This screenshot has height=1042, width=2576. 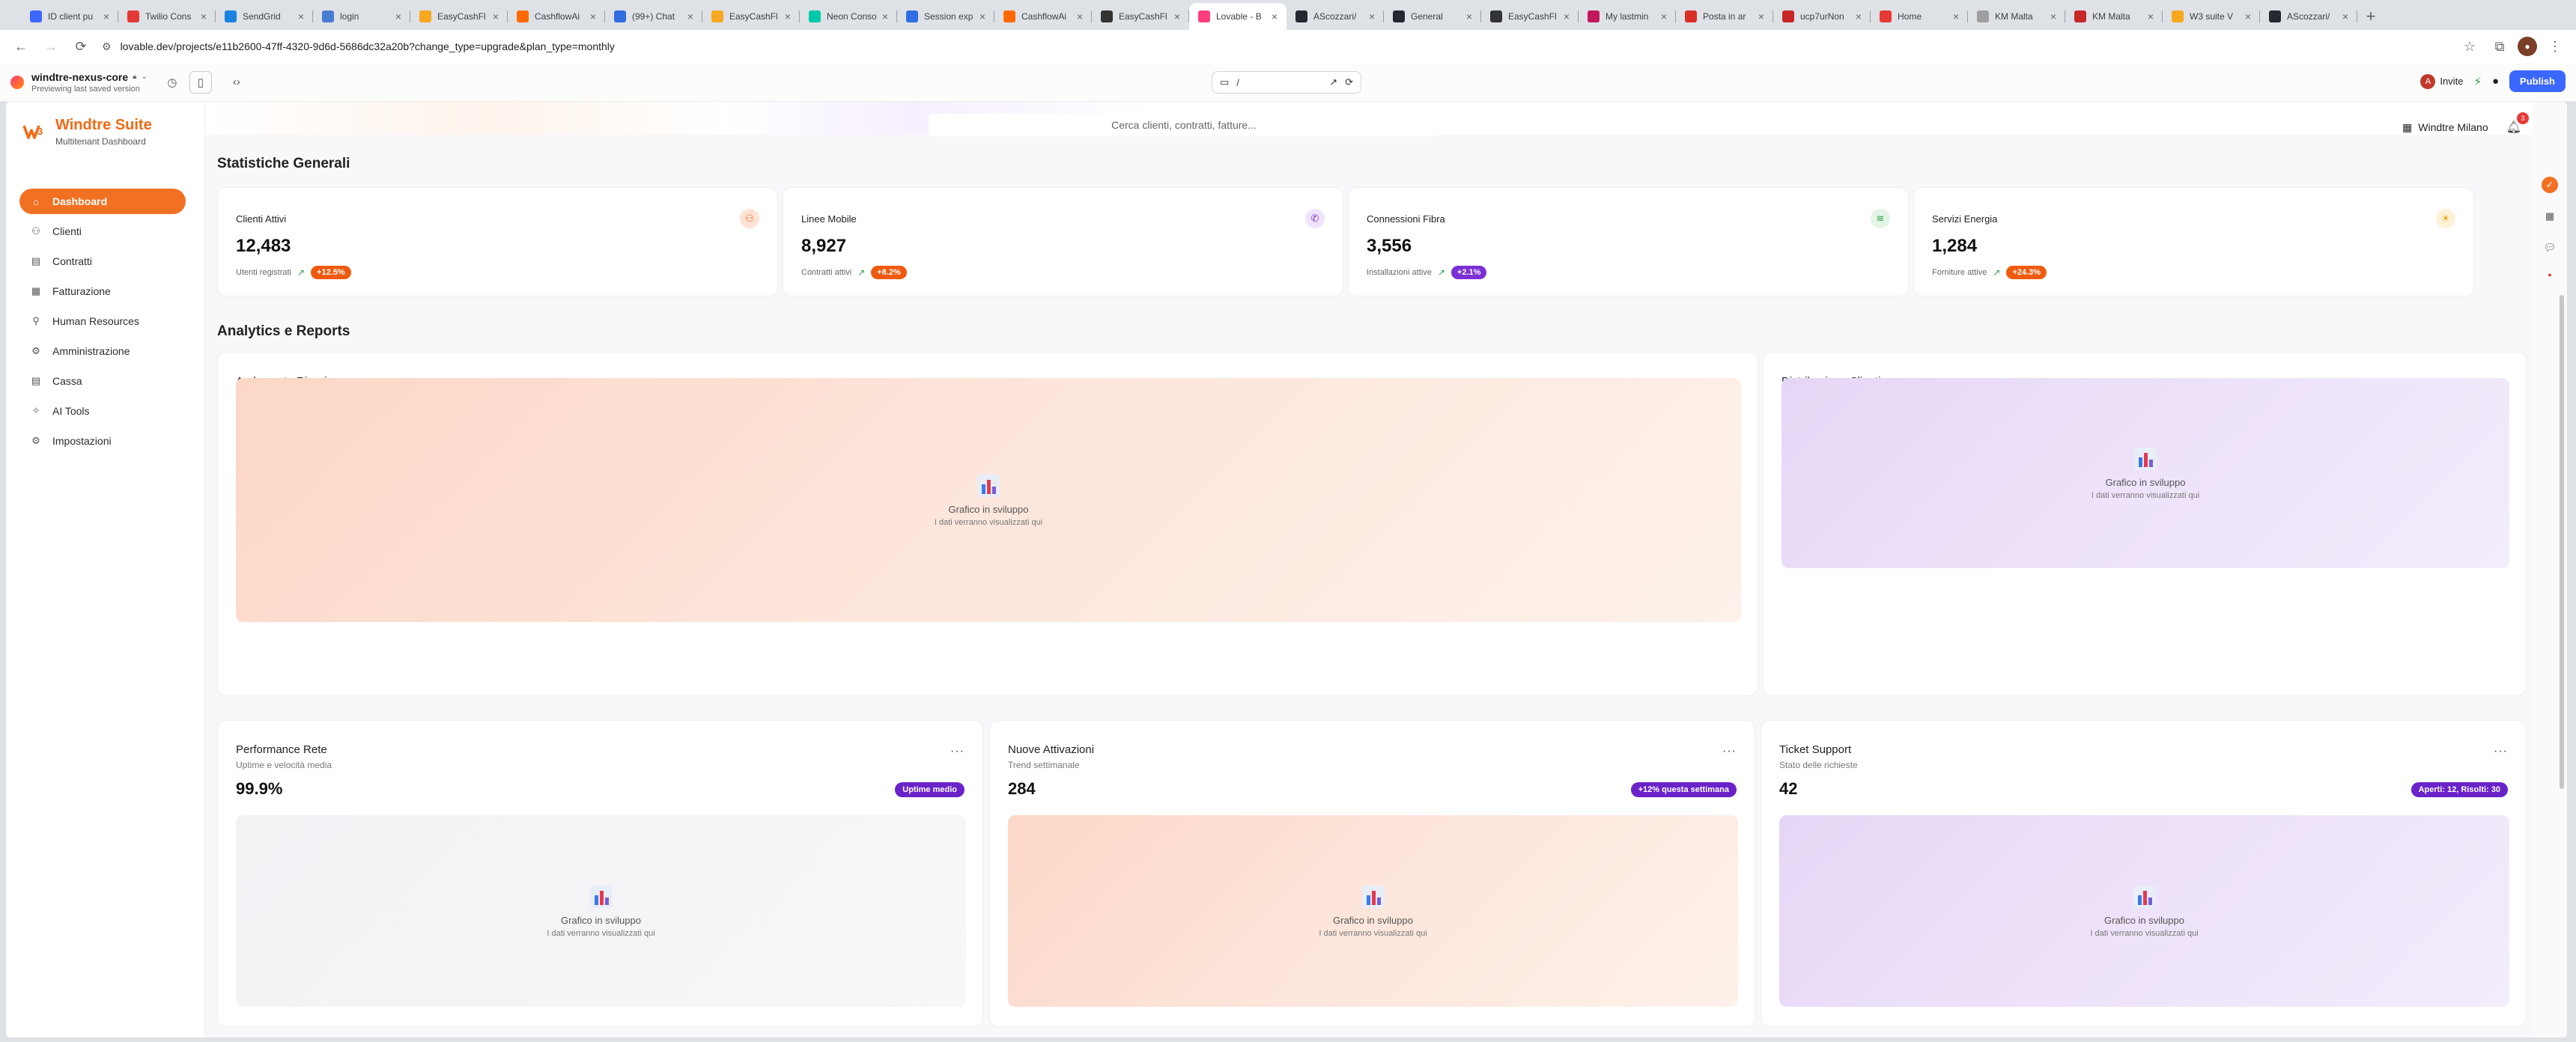 I want to click on profile-avatar: ●, so click(x=2527, y=46).